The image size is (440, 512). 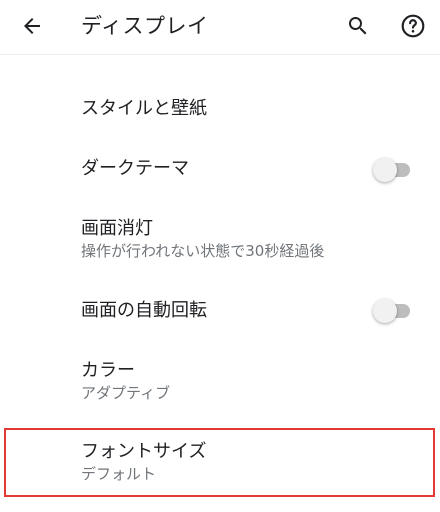 I want to click on setting-screen-timeout-summary: 操作が行われない状態で30秒経過後, so click(x=203, y=251).